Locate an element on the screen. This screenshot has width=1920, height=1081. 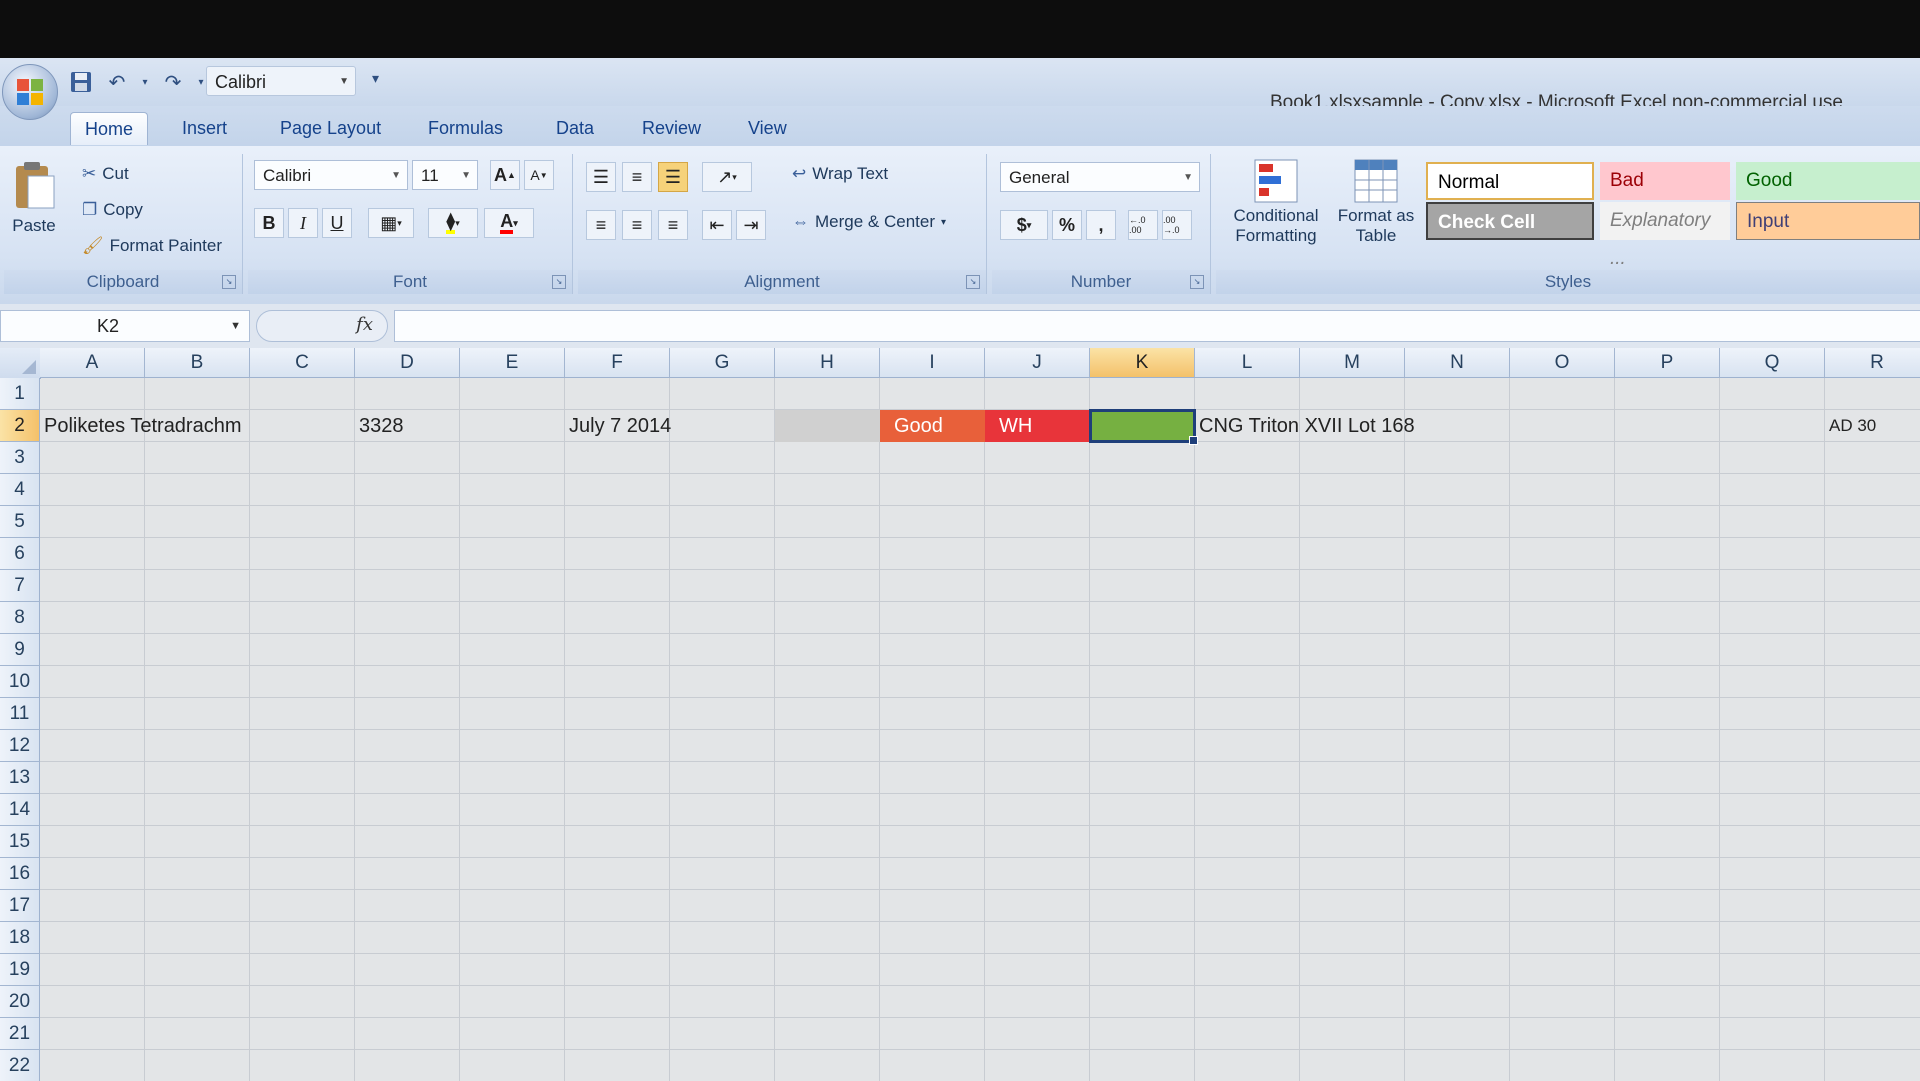
bold-button: B is located at coordinates (269, 223).